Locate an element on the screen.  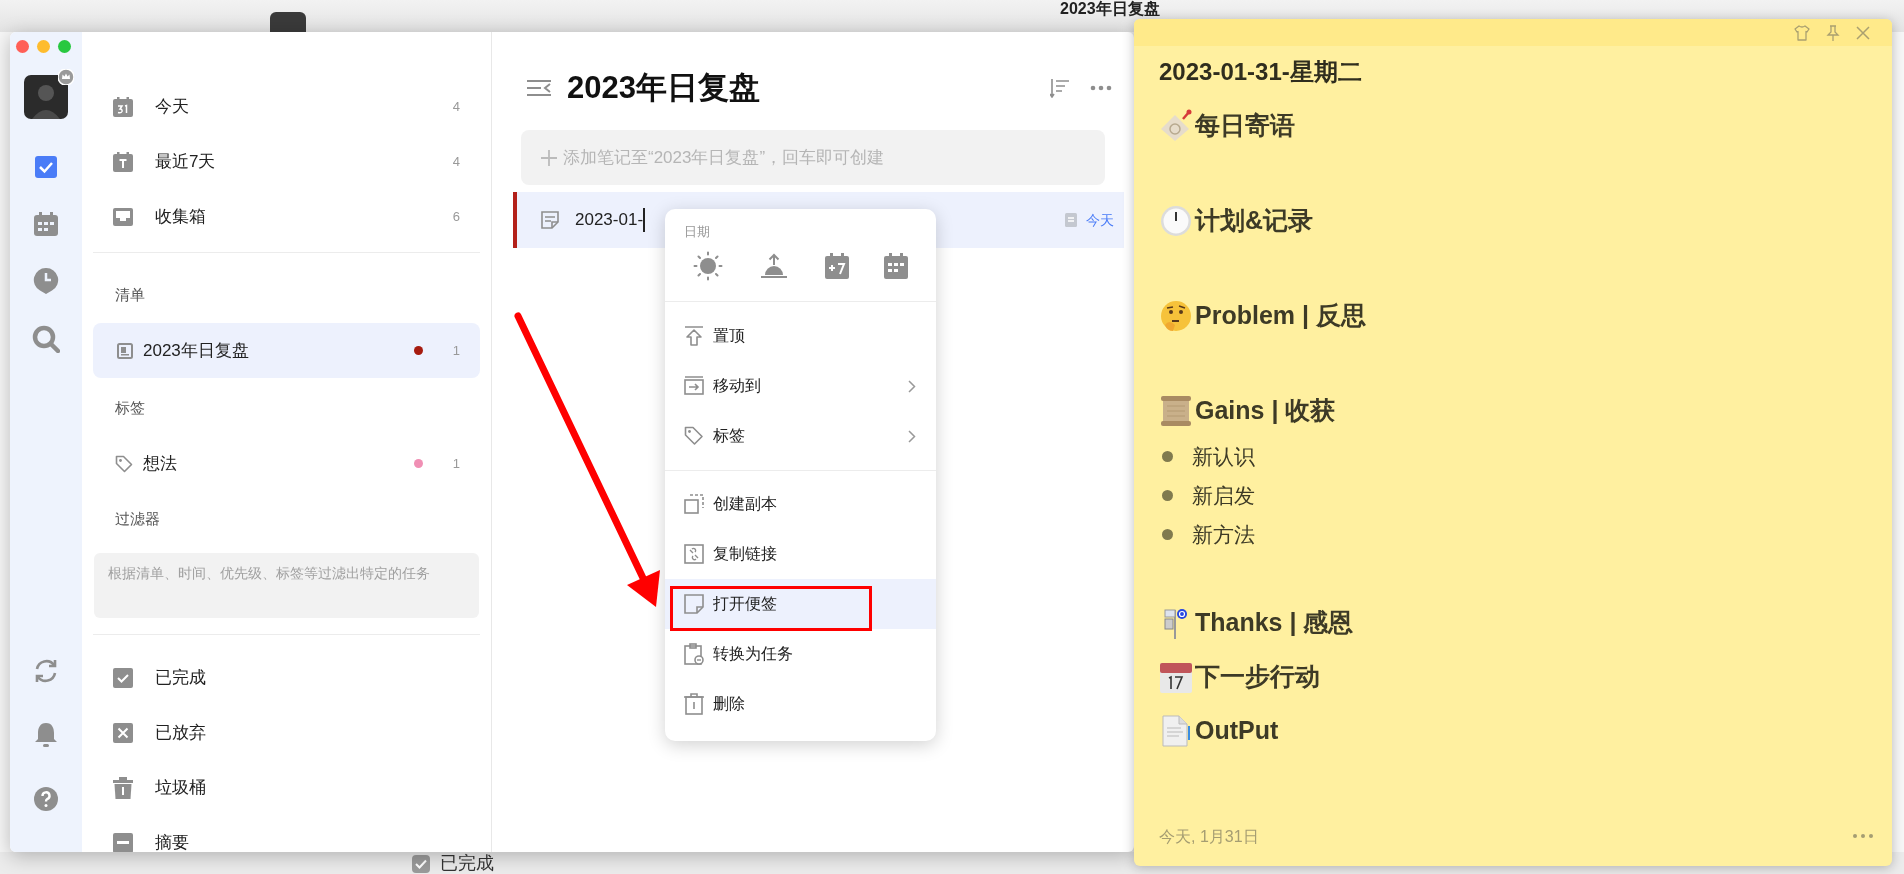
duplicate-icon is located at coordinates (694, 504).